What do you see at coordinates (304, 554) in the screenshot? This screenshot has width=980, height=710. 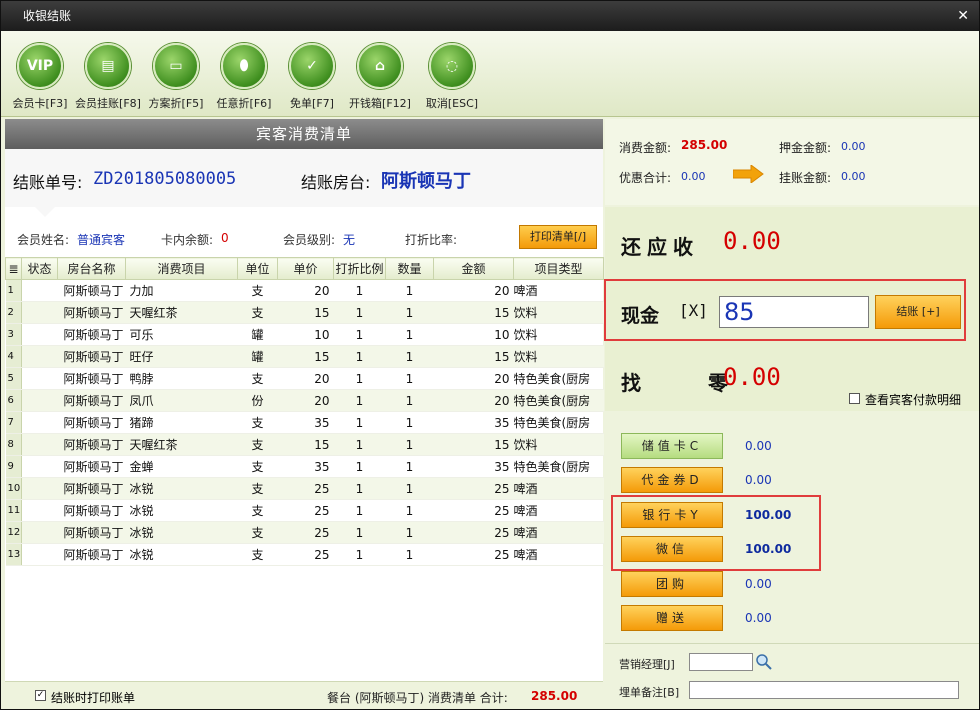 I see `table-row: 13 阿斯顿马丁 冰锐支 25 1 1 25 啤酒` at bounding box center [304, 554].